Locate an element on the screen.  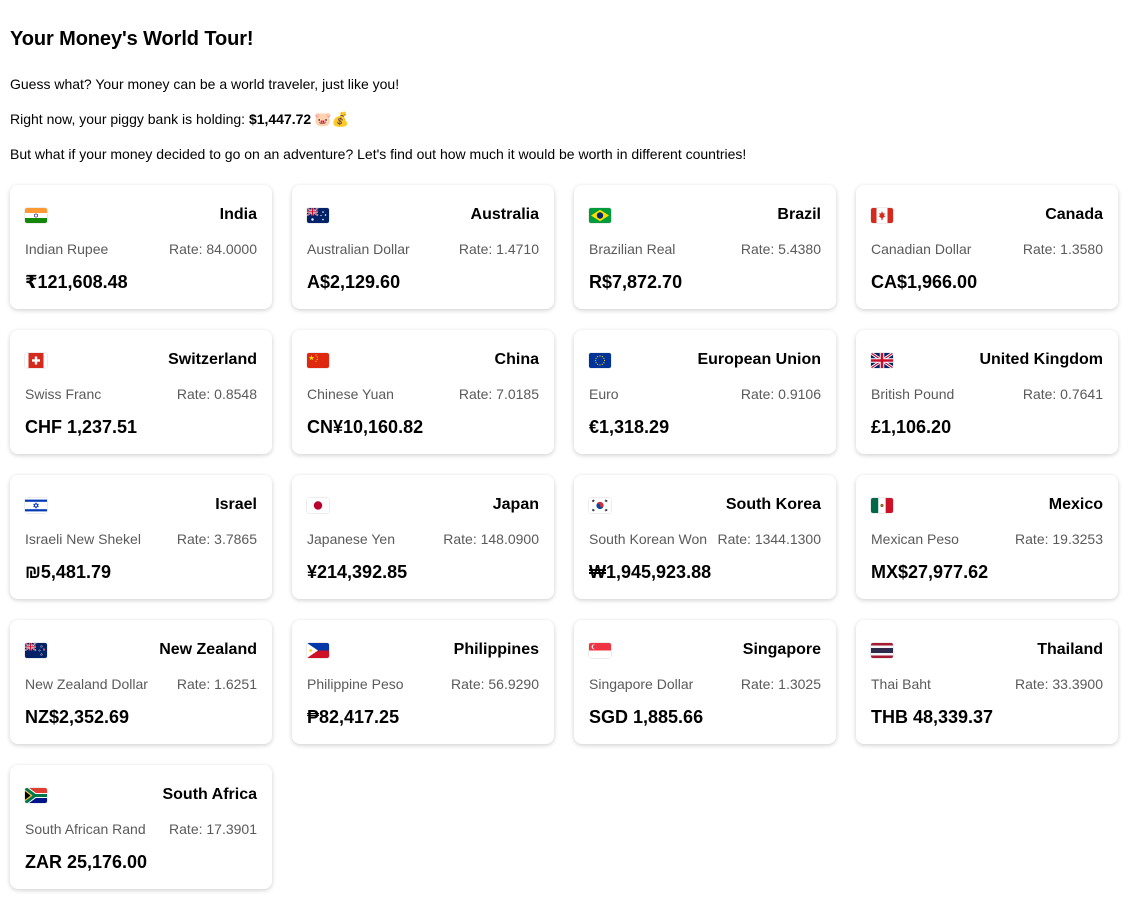
card-details: British Pound Rate: 0.7641 is located at coordinates (987, 394).